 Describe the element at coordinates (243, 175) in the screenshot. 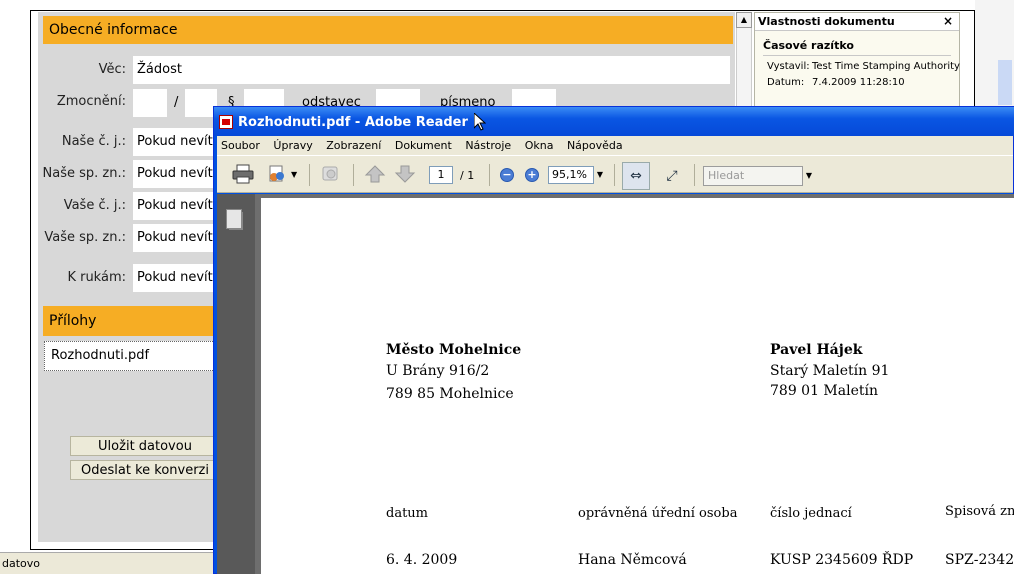

I see `print-icon` at that location.